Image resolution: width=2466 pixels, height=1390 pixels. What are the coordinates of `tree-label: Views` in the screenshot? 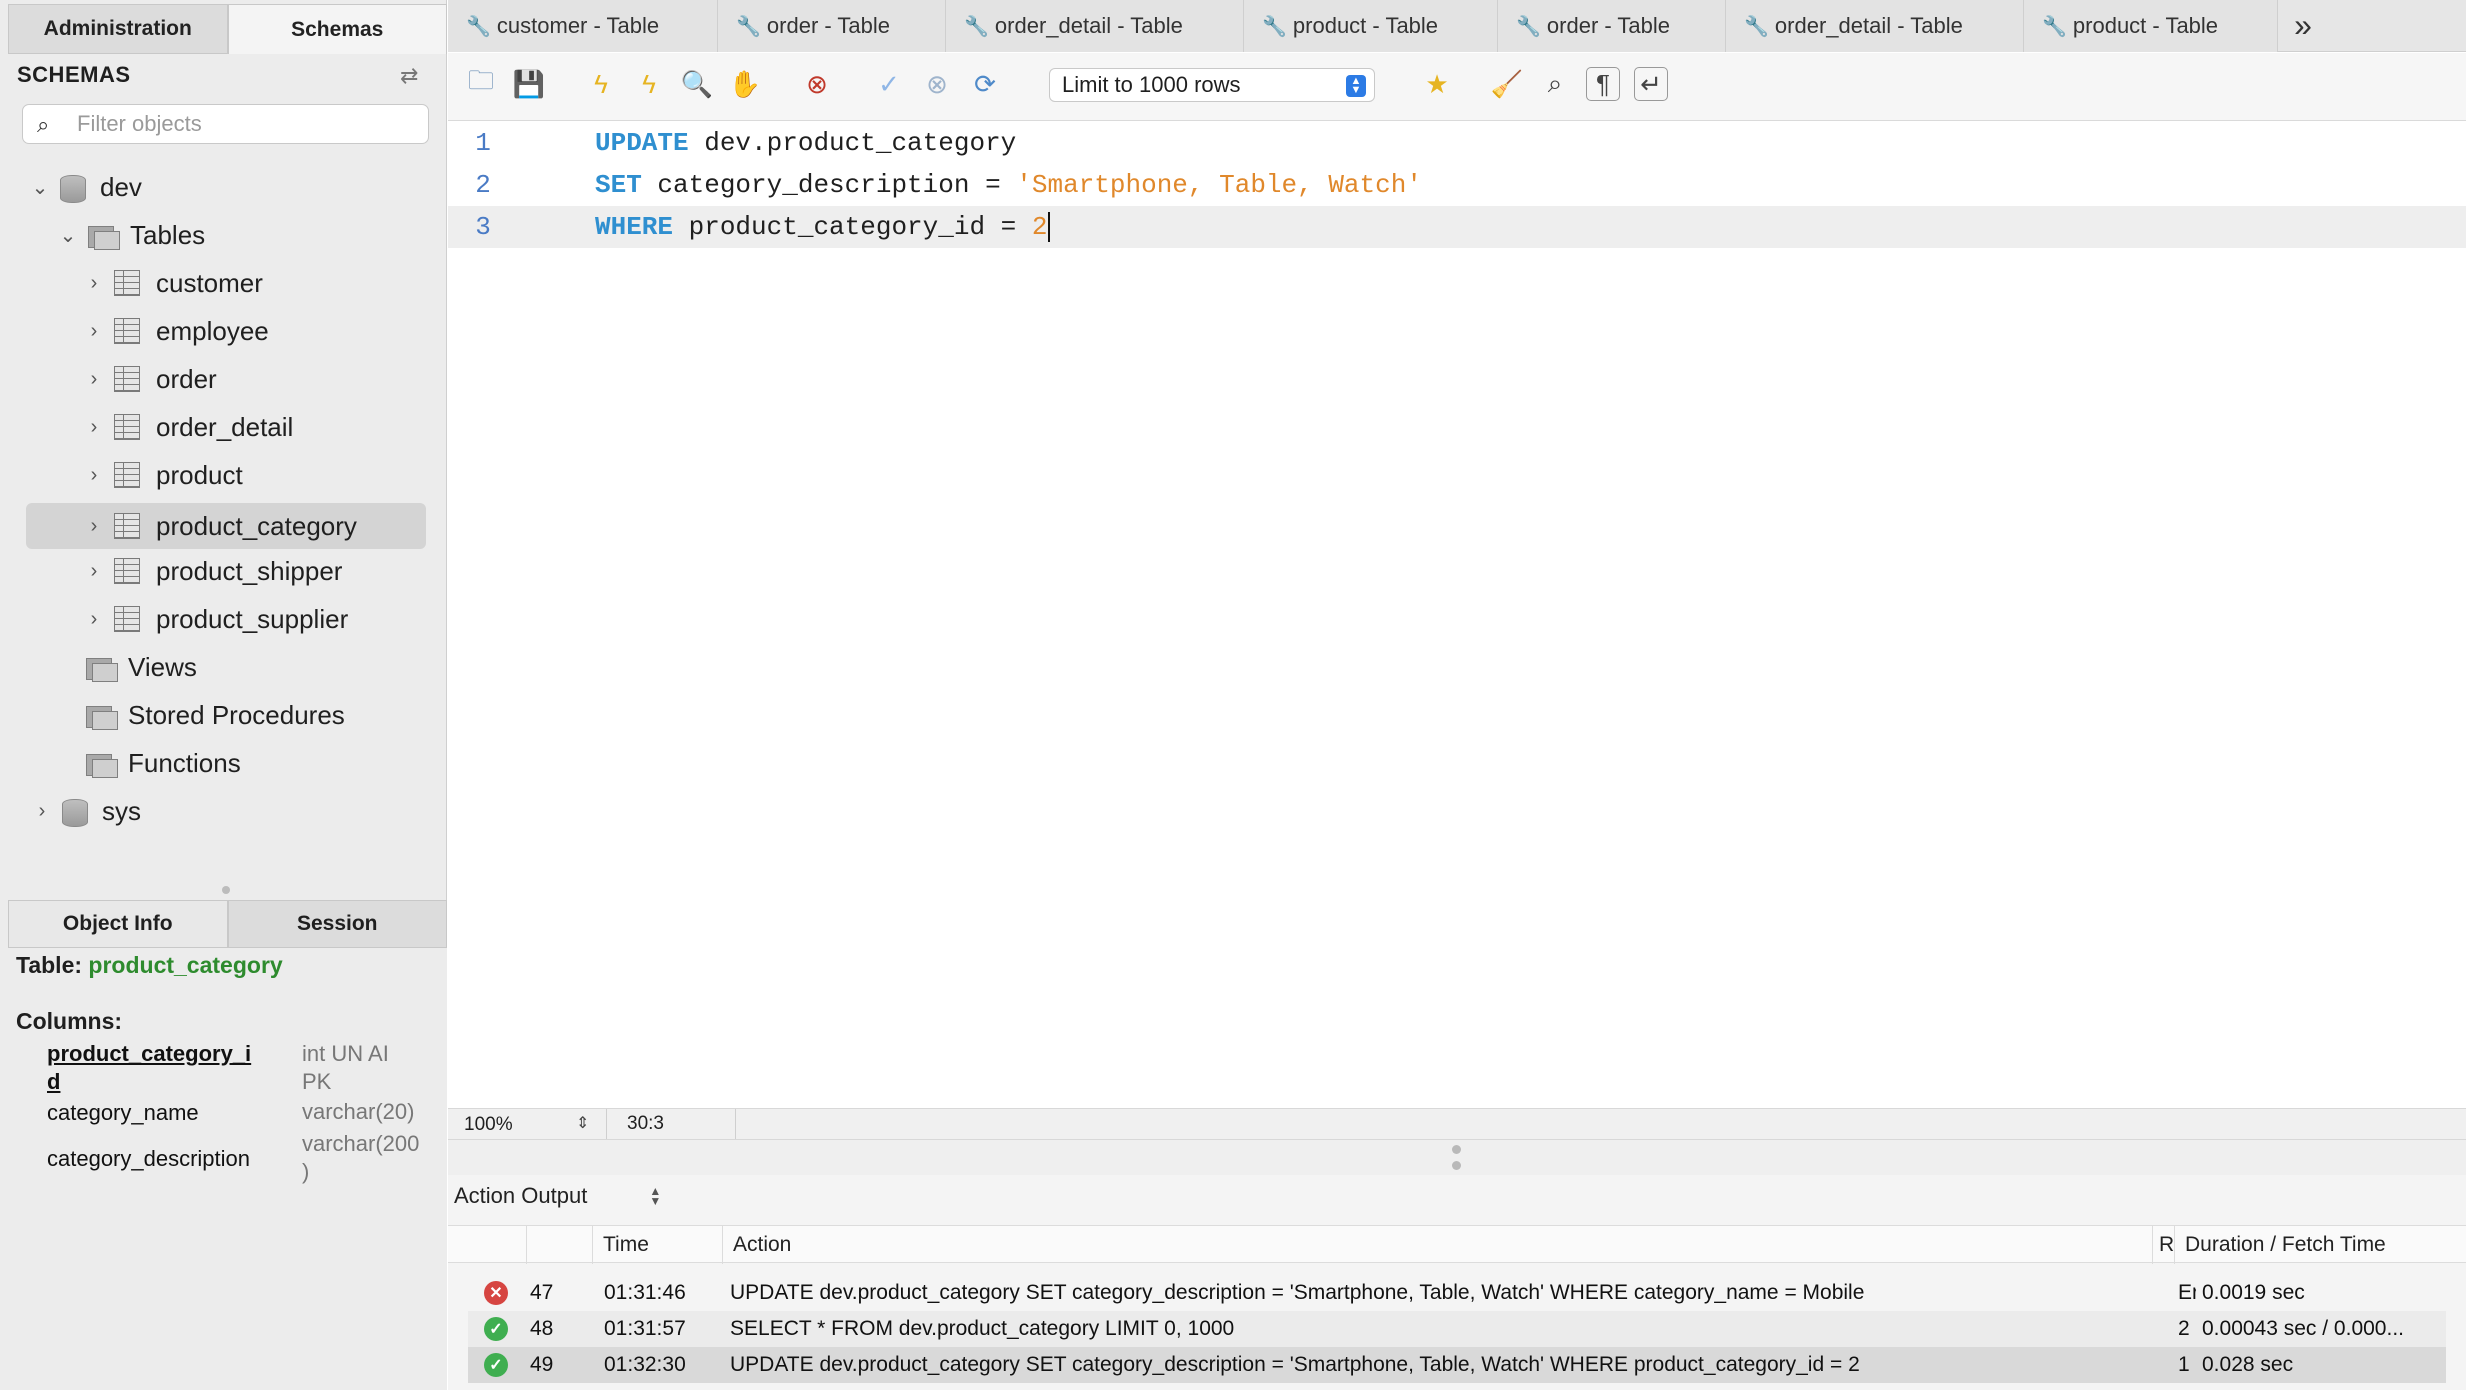 It's located at (162, 666).